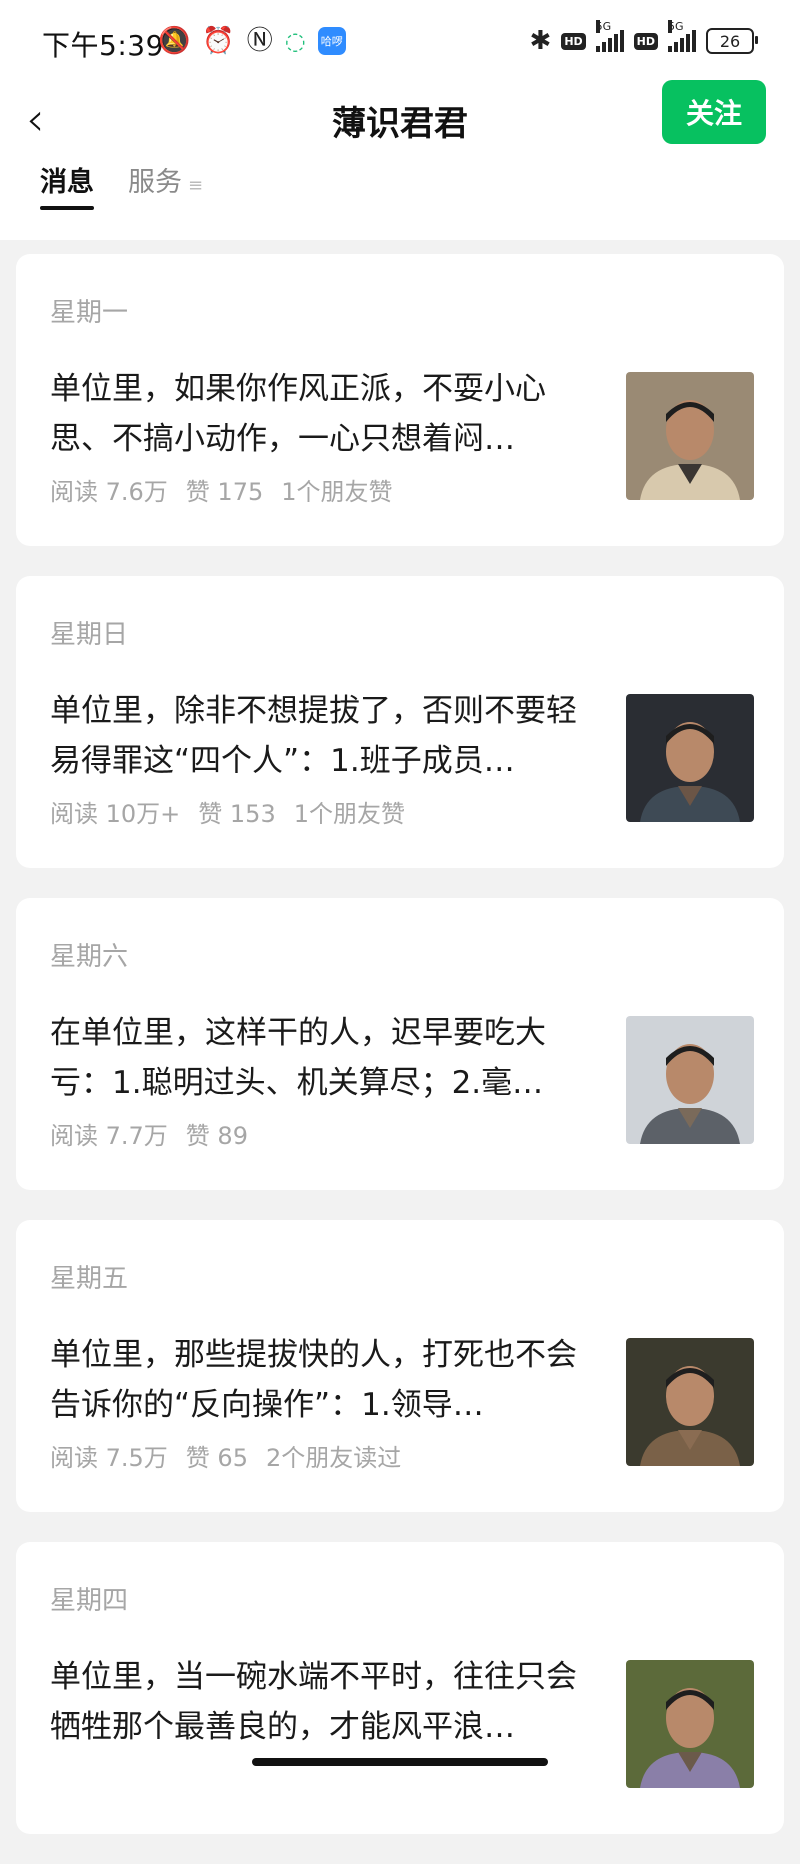 This screenshot has height=1864, width=800. What do you see at coordinates (196, 185) in the screenshot?
I see `menu-icon: ≡` at bounding box center [196, 185].